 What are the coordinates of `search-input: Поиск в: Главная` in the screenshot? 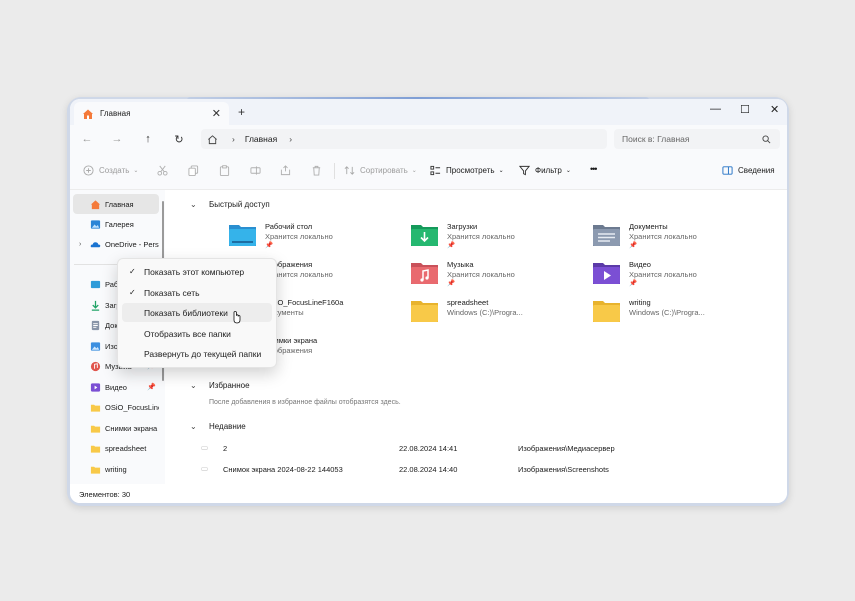 It's located at (697, 139).